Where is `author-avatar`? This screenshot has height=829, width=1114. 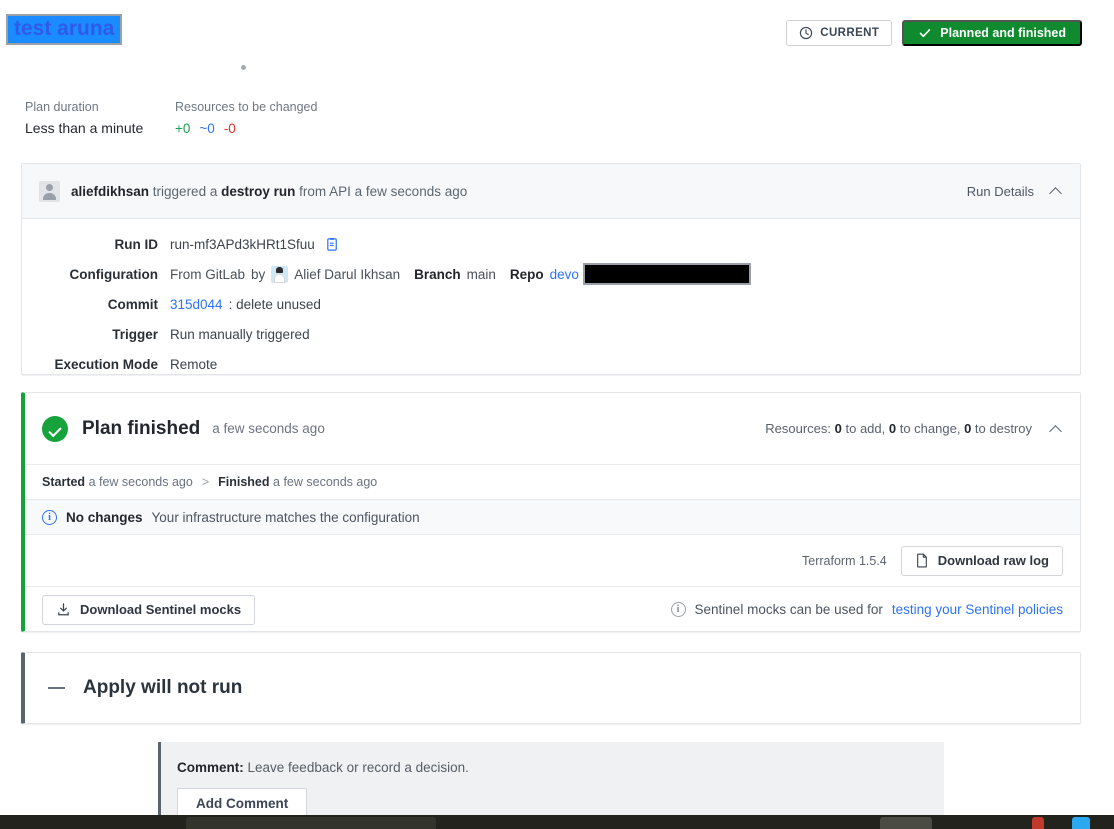
author-avatar is located at coordinates (280, 274).